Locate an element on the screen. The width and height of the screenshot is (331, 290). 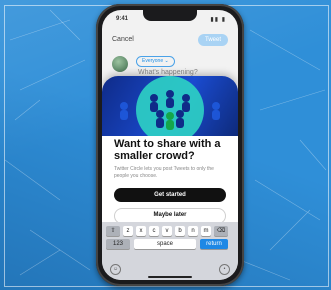
space-key: space is located at coordinates (165, 244).